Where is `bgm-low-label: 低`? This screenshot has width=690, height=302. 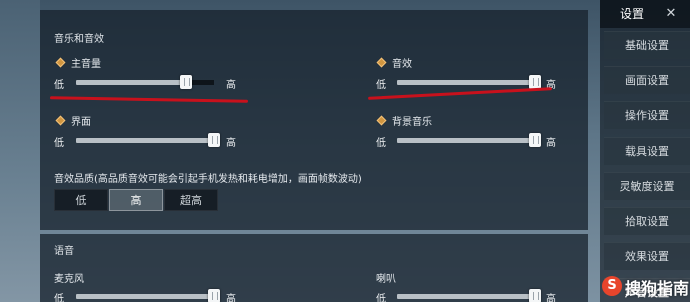 bgm-low-label: 低 is located at coordinates (381, 143).